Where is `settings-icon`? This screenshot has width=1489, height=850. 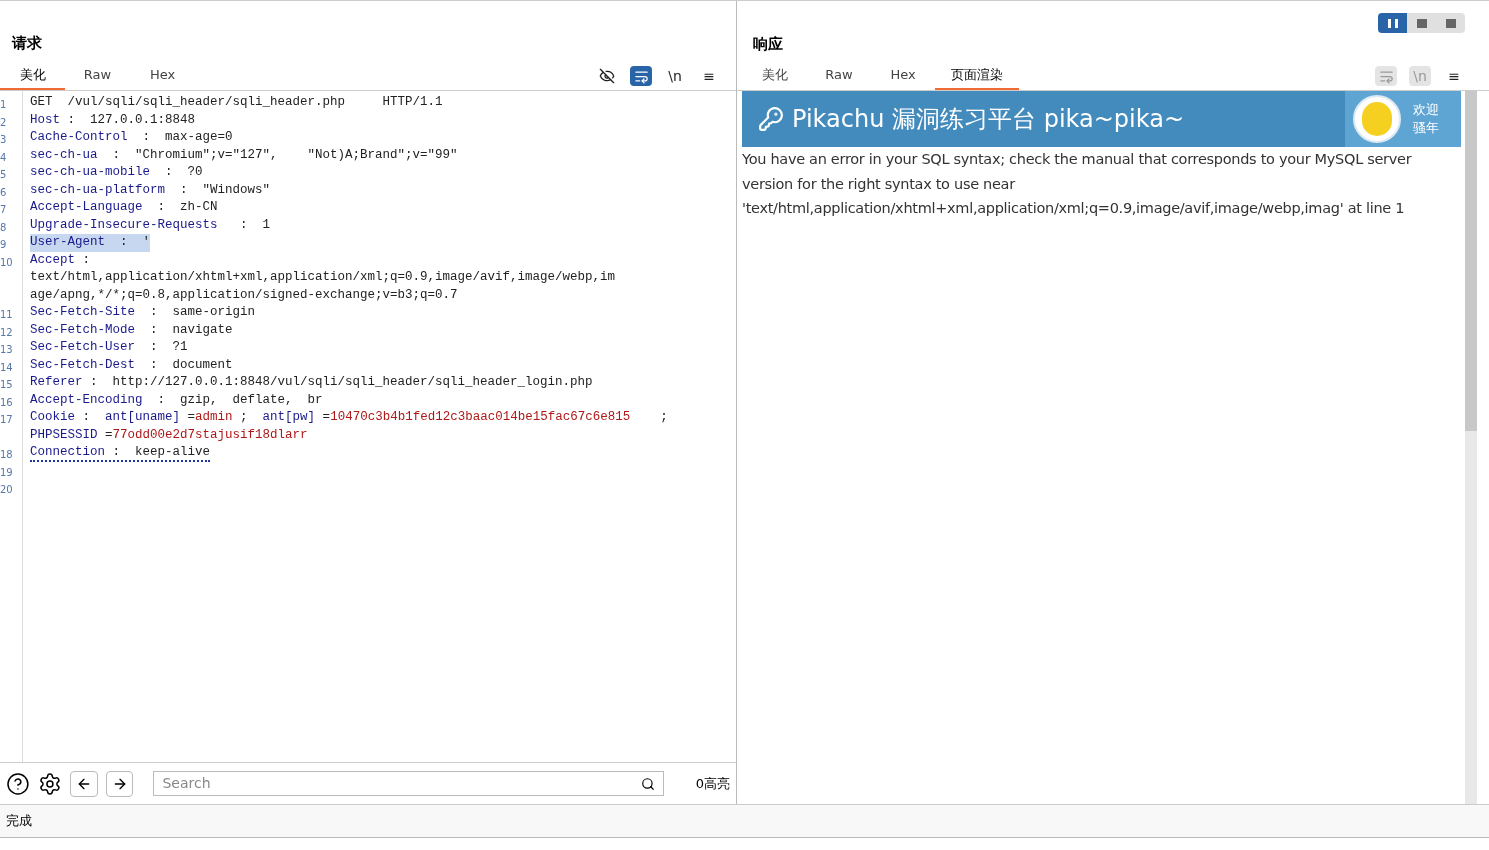 settings-icon is located at coordinates (49, 783).